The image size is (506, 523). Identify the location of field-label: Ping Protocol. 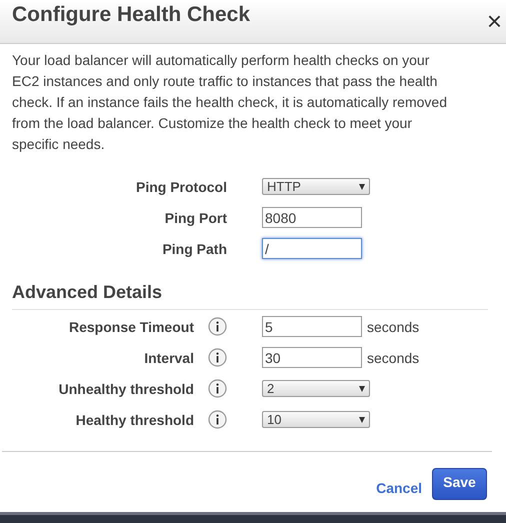
(181, 186).